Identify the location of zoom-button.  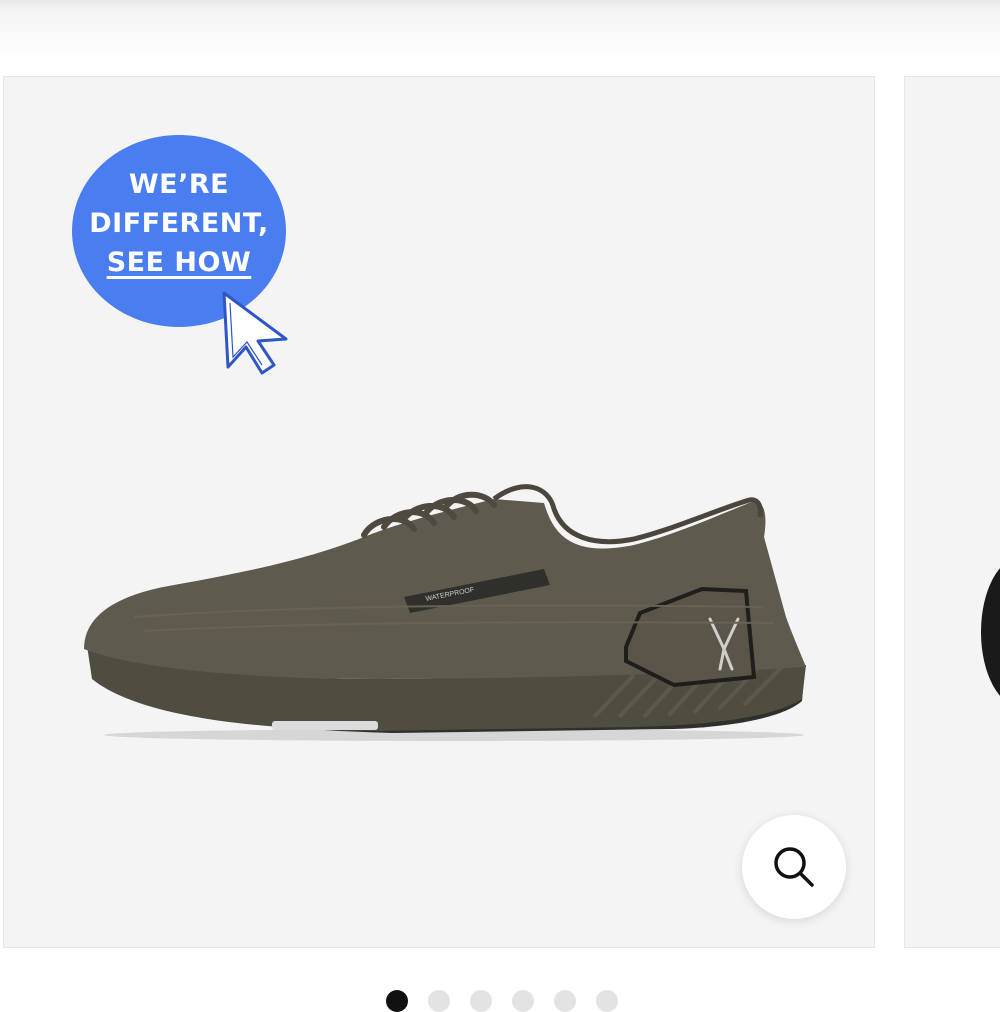
(794, 867).